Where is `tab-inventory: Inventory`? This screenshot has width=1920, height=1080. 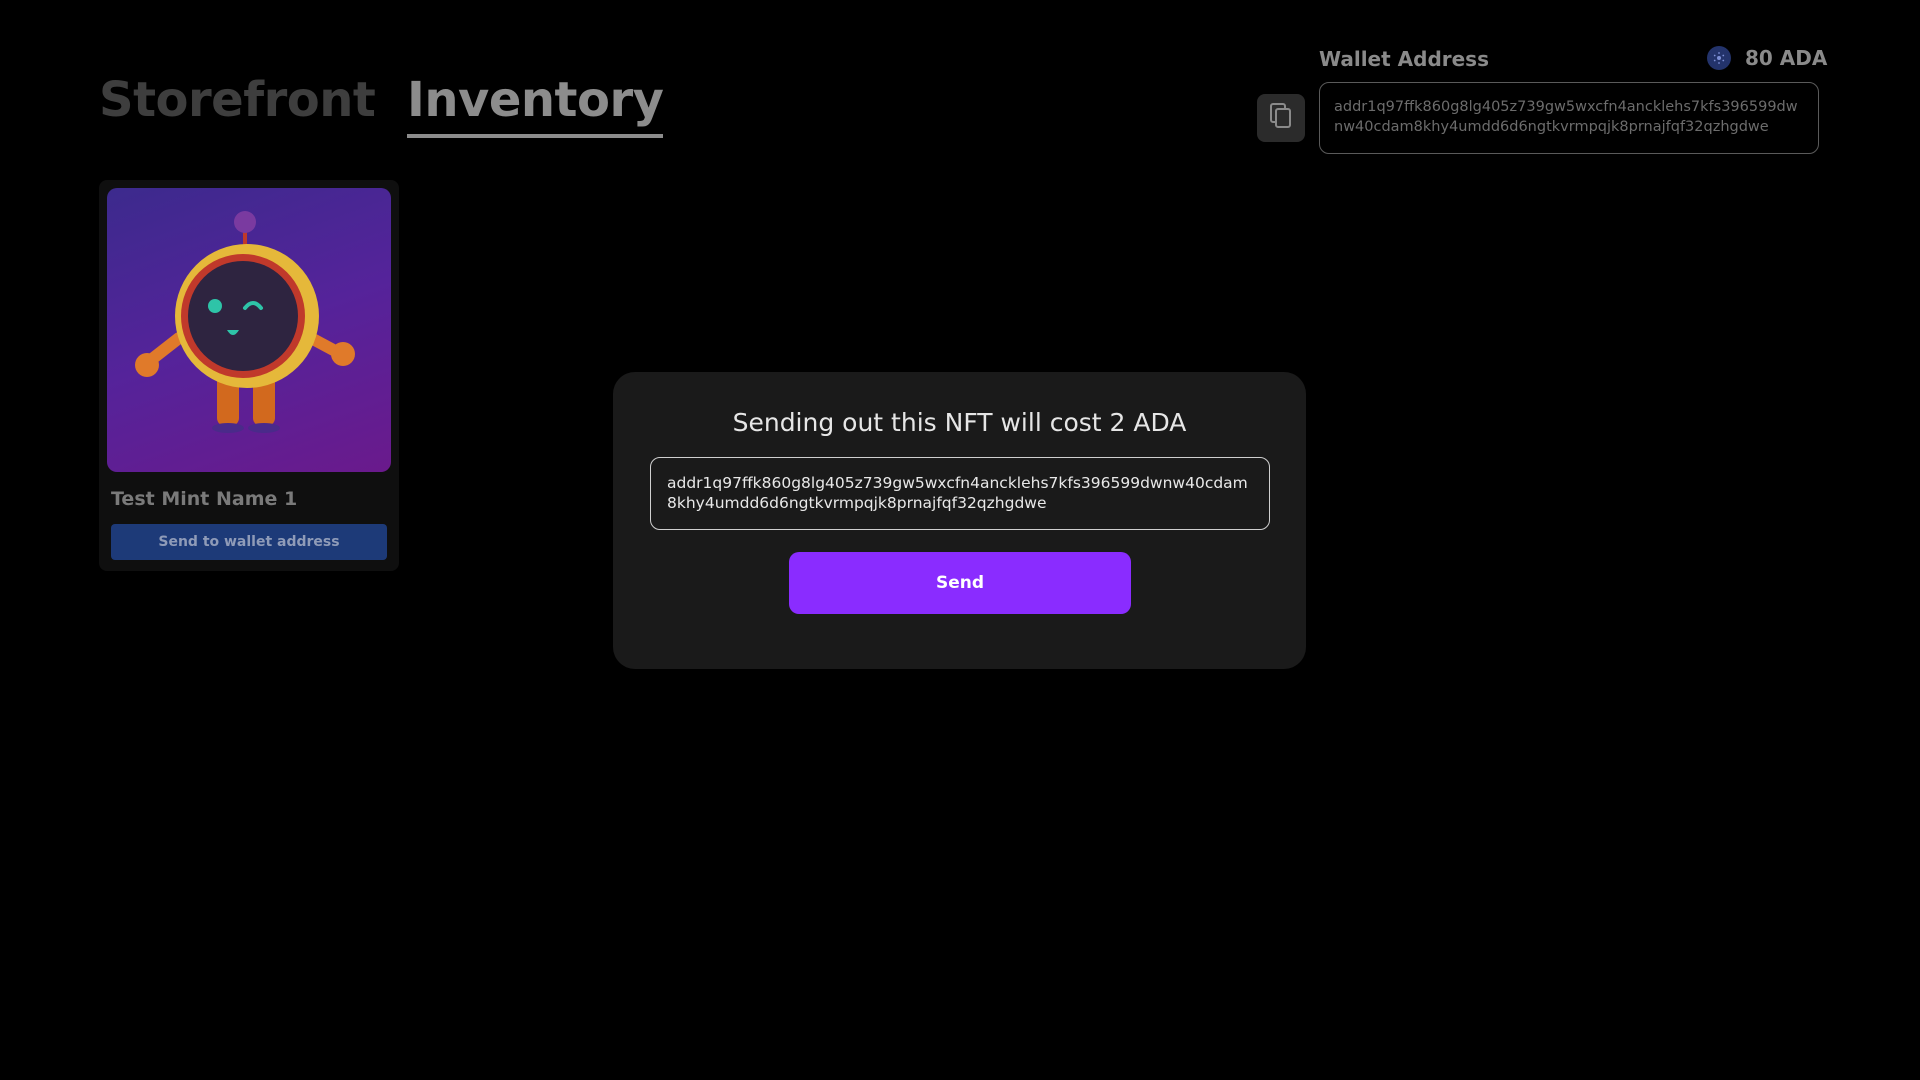 tab-inventory: Inventory is located at coordinates (535, 104).